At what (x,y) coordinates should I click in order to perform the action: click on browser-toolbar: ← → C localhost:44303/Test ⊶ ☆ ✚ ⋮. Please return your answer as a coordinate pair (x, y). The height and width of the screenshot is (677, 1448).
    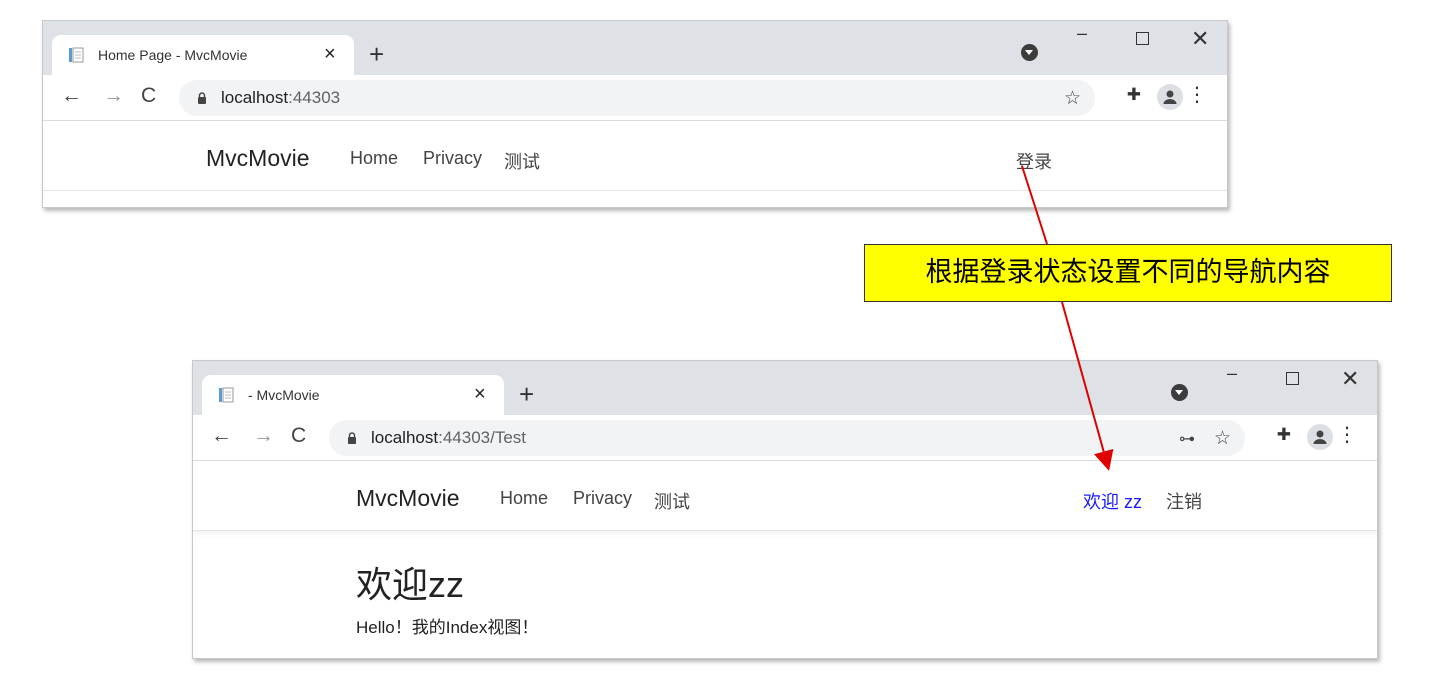
    Looking at the image, I should click on (785, 438).